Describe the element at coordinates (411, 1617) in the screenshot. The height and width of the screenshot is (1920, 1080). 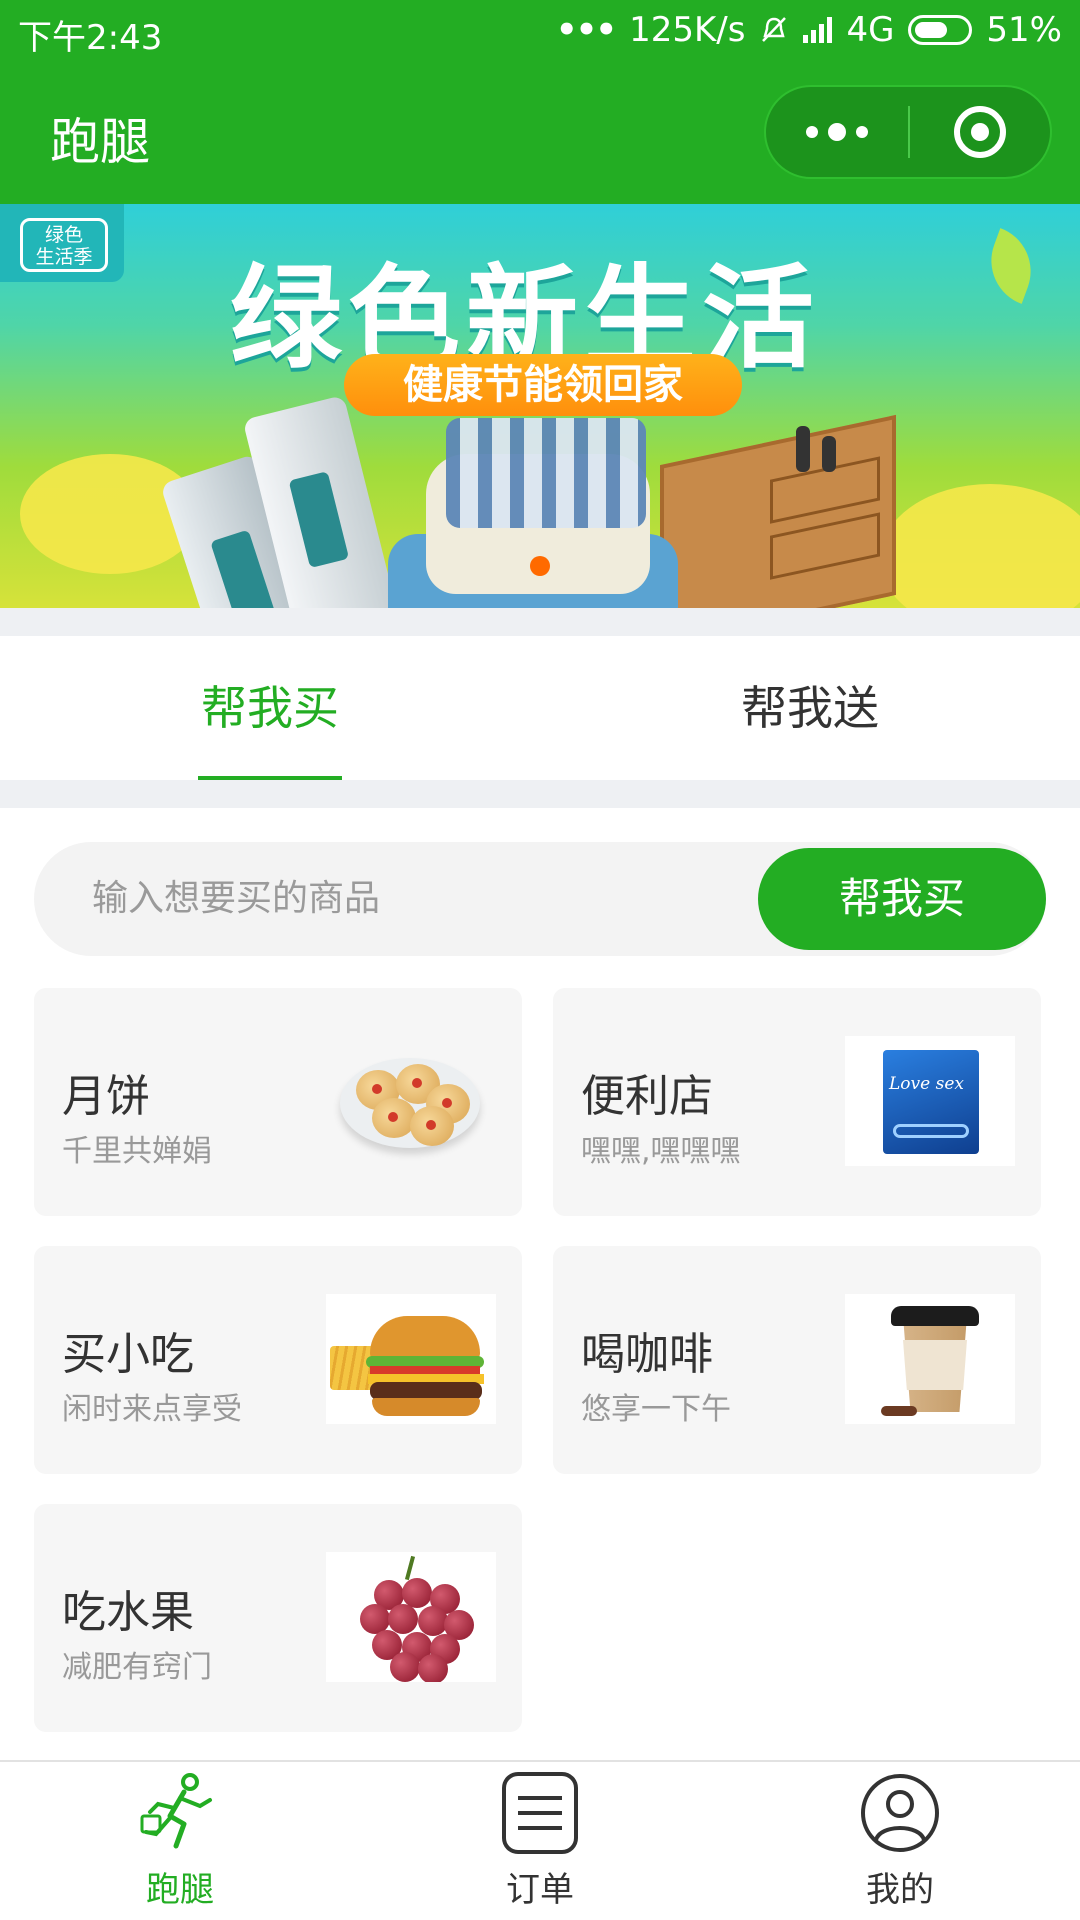
I see `grapes-image` at that location.